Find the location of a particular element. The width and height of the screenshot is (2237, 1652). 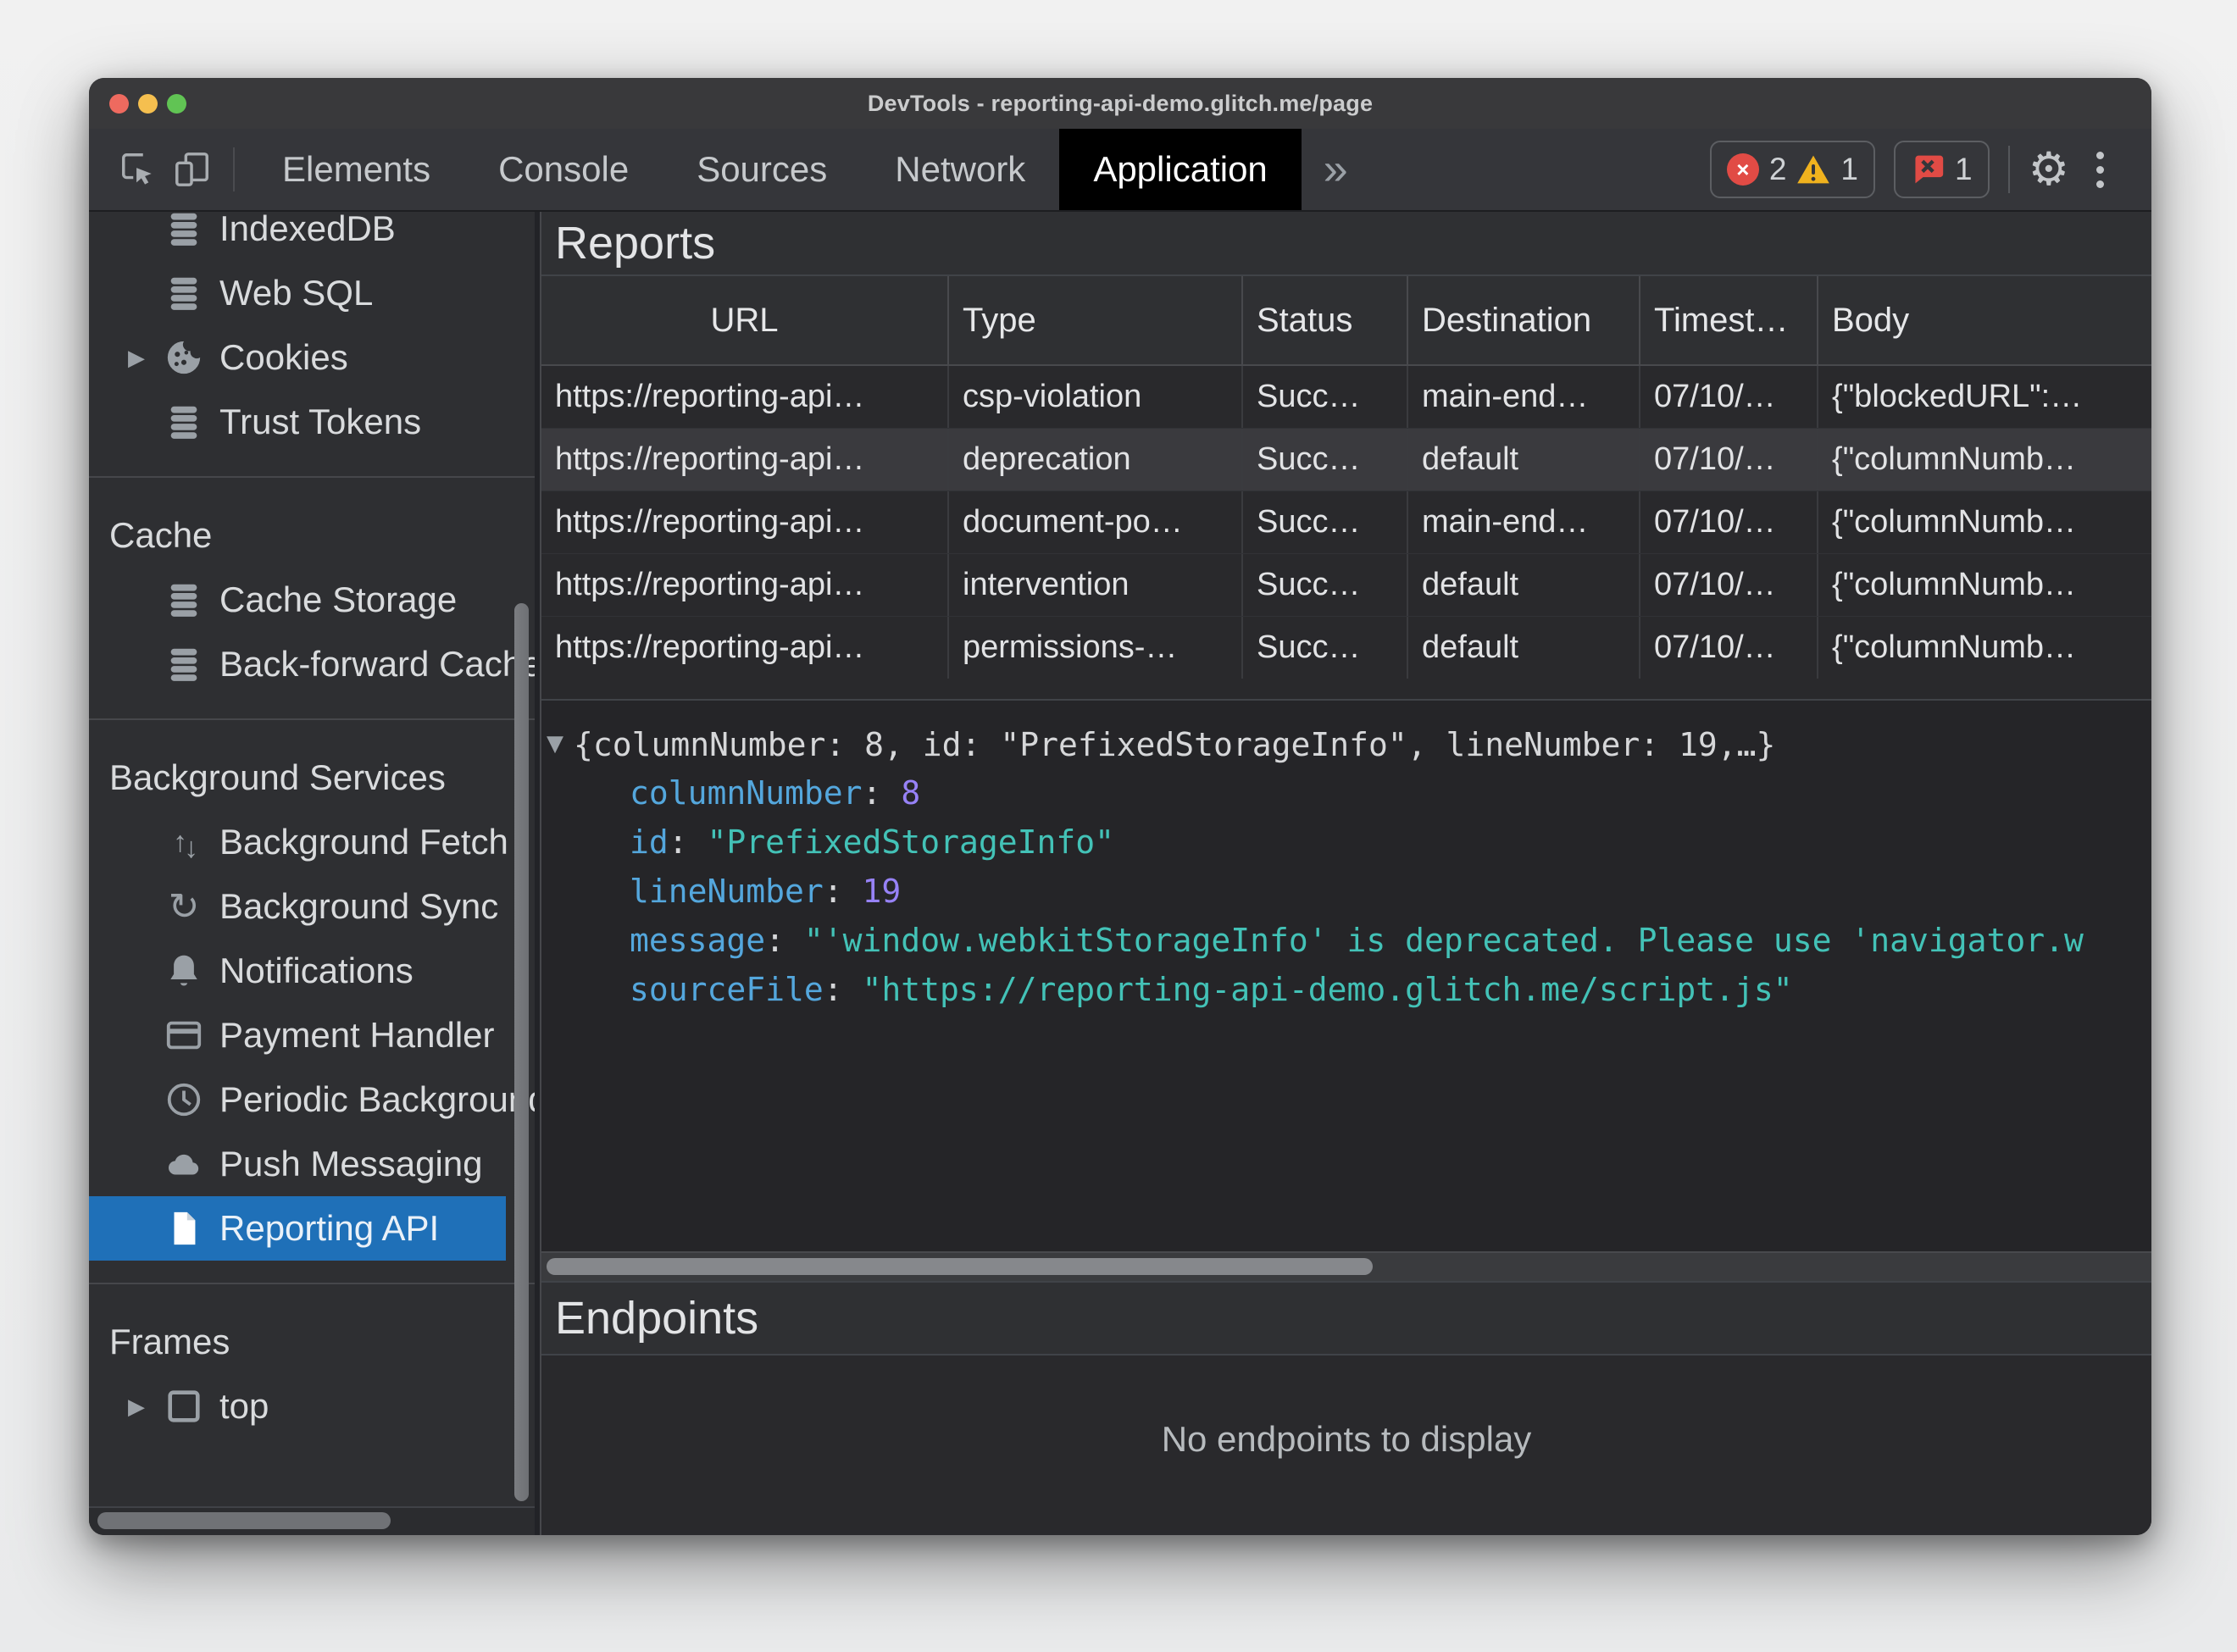

sidebar-item-payment-handler: Payment Handler is located at coordinates (312, 1035).